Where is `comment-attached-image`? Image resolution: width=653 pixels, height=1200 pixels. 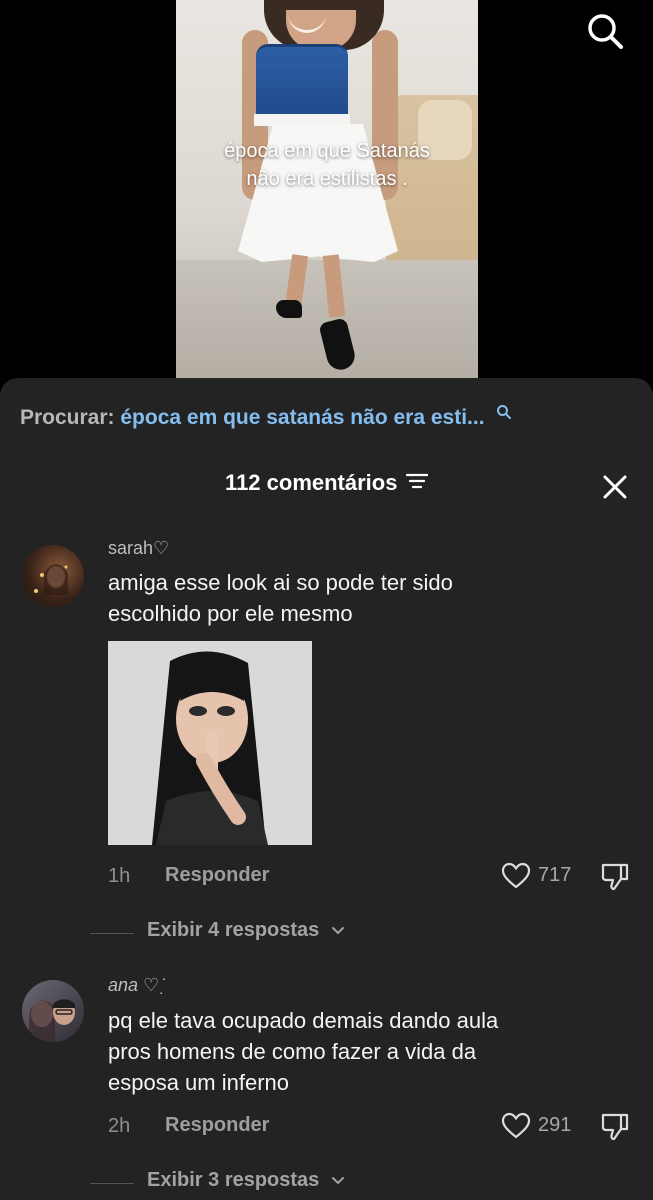
comment-attached-image is located at coordinates (210, 743).